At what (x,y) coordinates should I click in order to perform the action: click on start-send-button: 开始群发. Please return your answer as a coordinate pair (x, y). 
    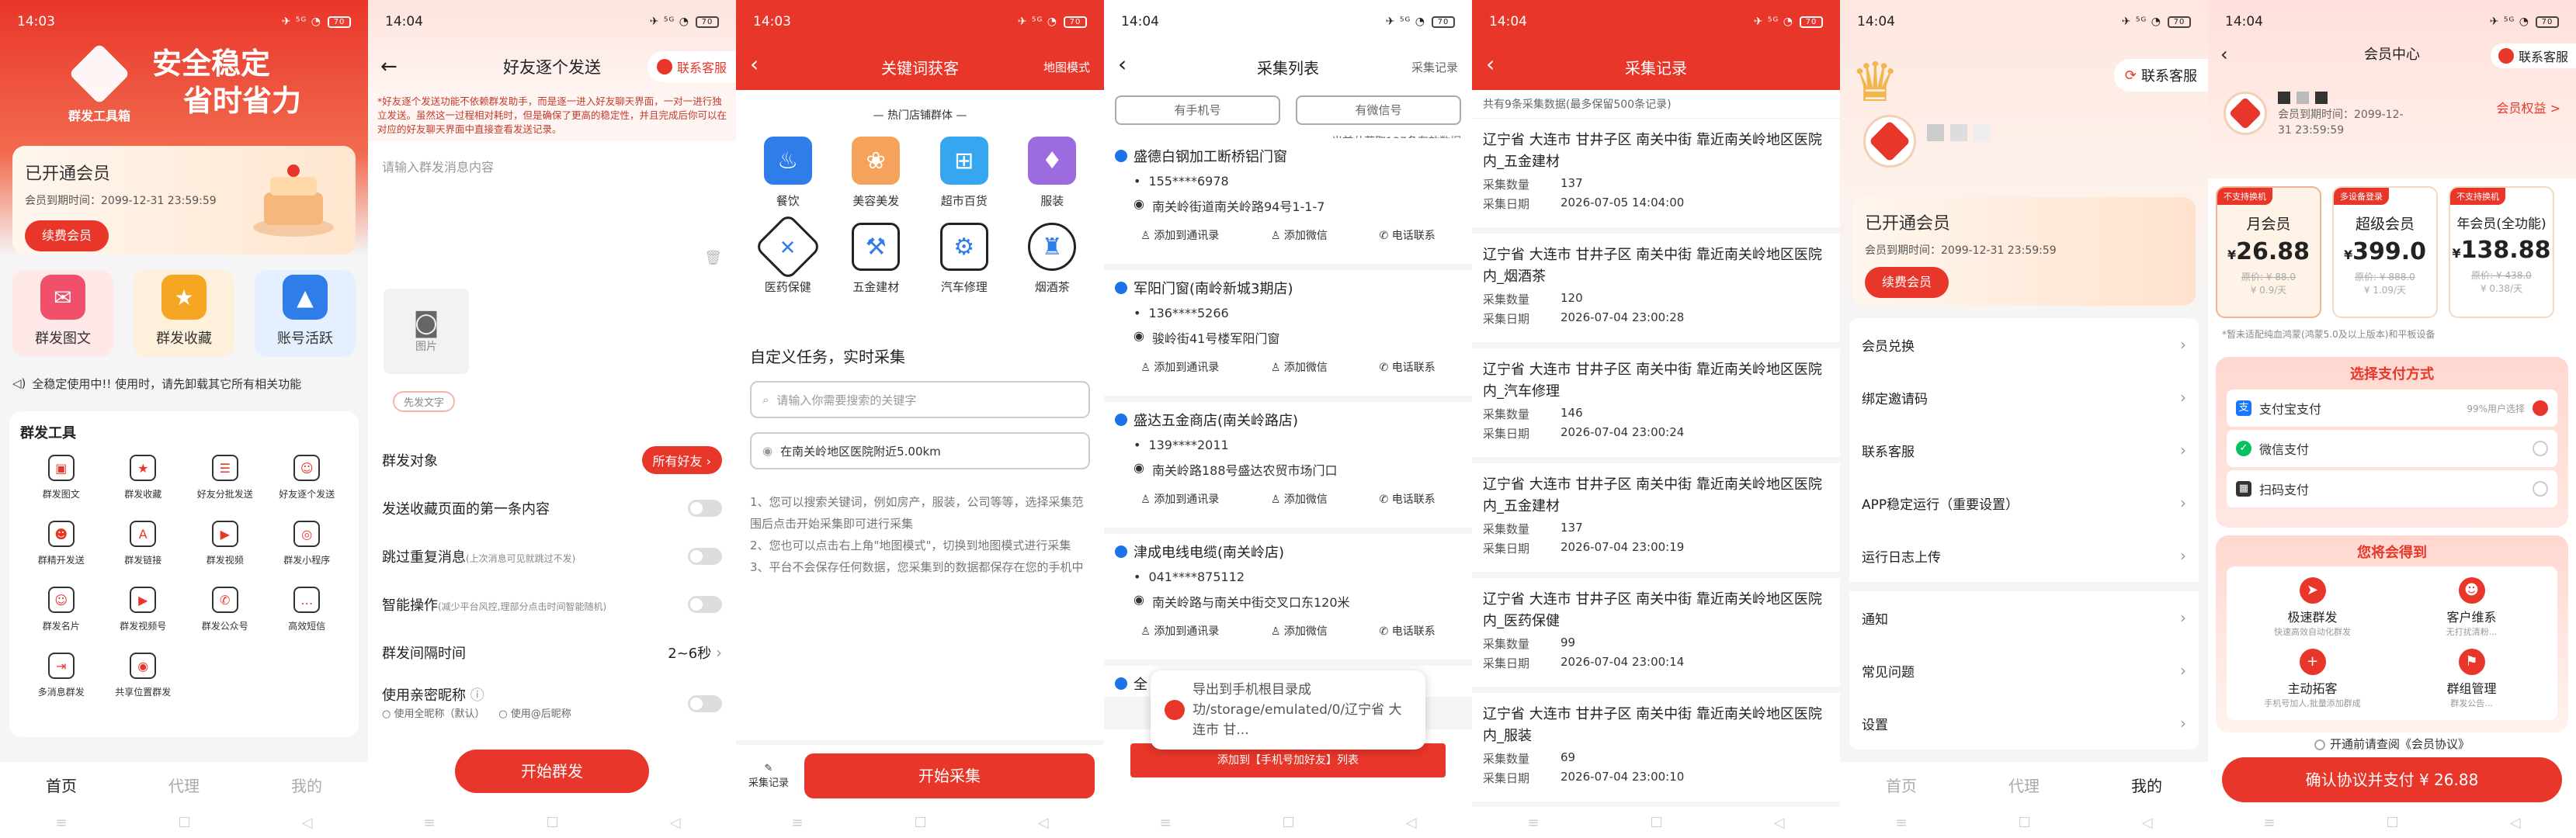
    Looking at the image, I should click on (552, 771).